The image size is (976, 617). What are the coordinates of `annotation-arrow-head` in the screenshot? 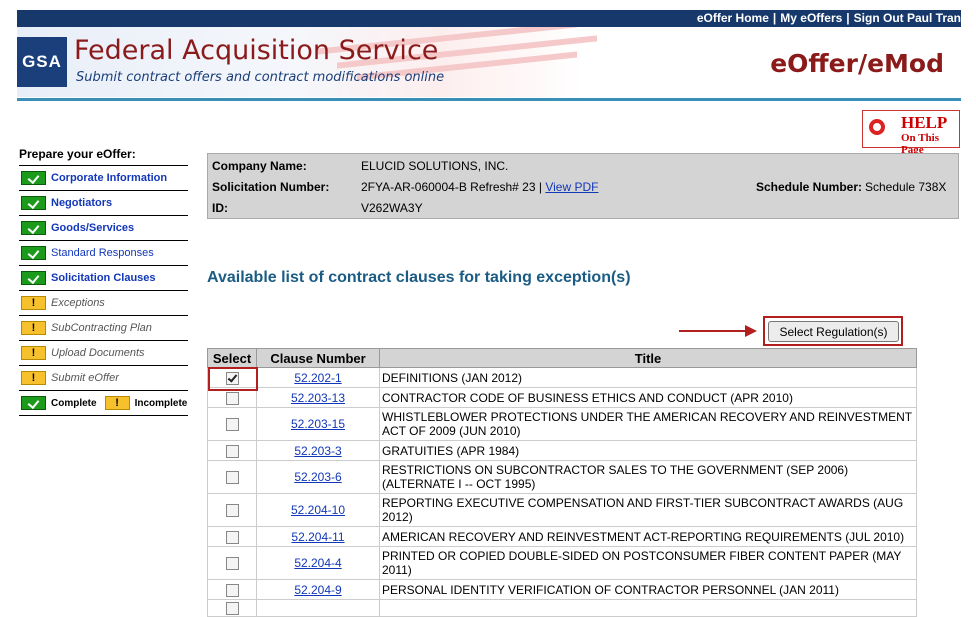 It's located at (751, 331).